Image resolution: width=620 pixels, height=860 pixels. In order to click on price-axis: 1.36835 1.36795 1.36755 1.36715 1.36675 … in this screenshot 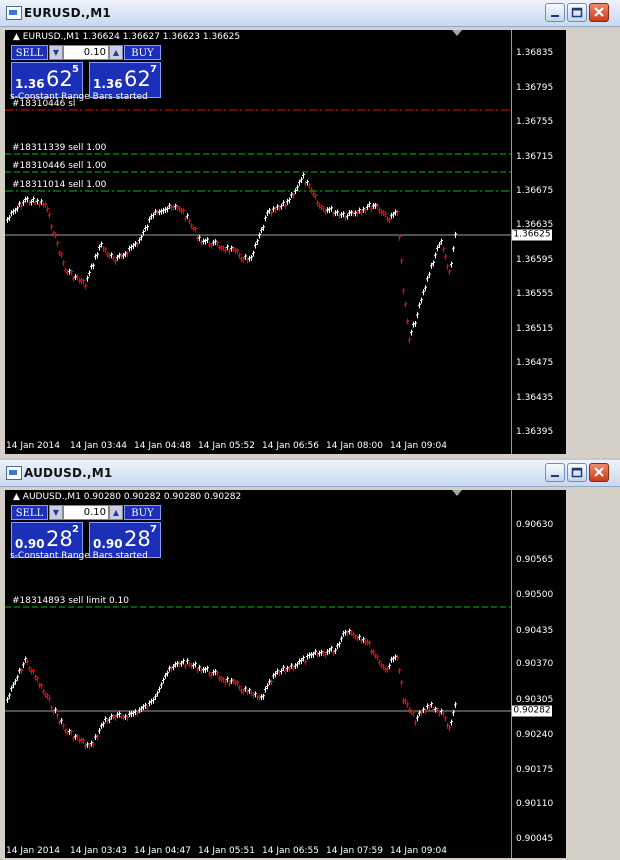, I will do `click(536, 242)`.